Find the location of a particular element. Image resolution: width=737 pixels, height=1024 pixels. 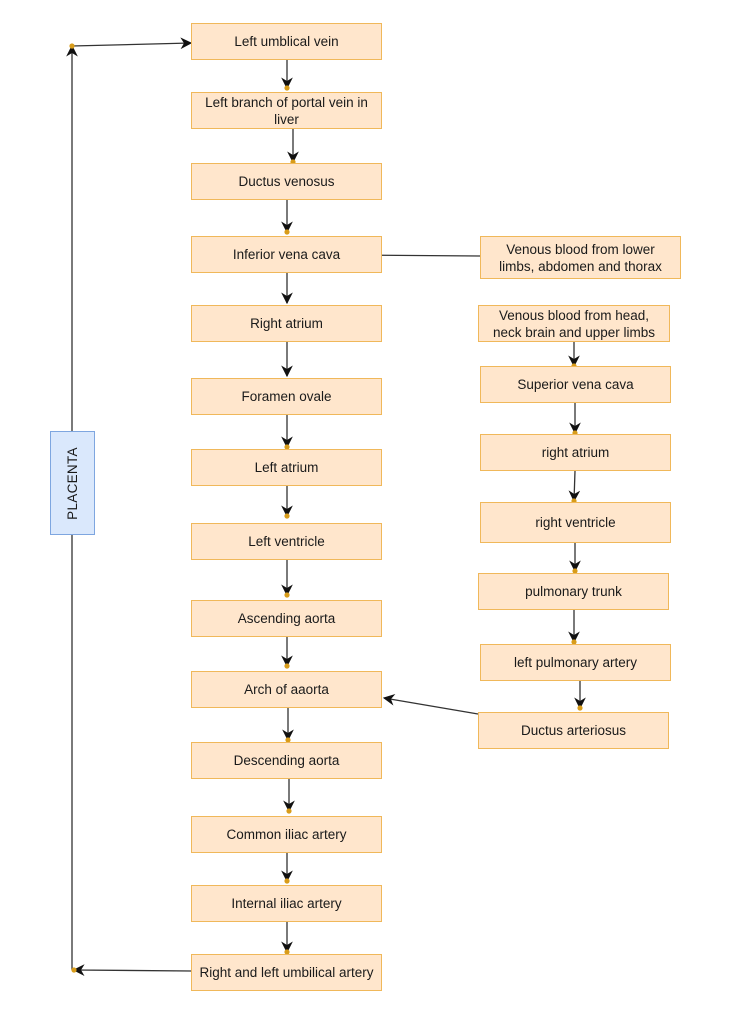

node-ascending-aorta: Ascending aorta is located at coordinates (286, 618).